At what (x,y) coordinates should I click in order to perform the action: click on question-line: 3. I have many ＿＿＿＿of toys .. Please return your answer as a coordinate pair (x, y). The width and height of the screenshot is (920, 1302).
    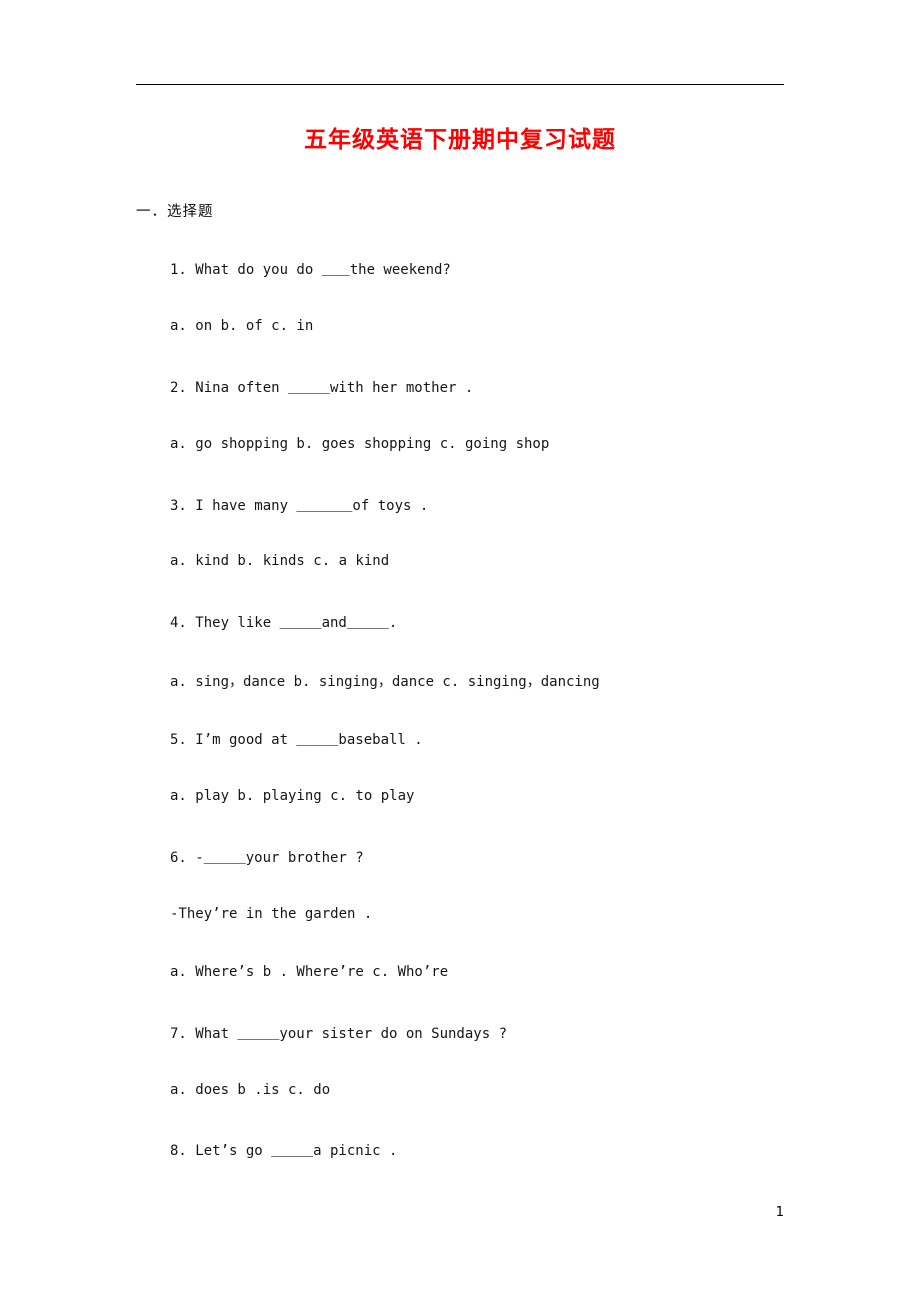
    Looking at the image, I should click on (299, 506).